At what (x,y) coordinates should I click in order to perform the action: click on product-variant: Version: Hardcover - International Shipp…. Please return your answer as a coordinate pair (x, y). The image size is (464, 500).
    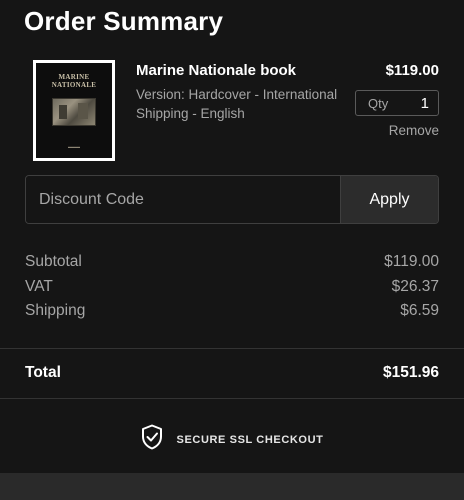
    Looking at the image, I should click on (237, 104).